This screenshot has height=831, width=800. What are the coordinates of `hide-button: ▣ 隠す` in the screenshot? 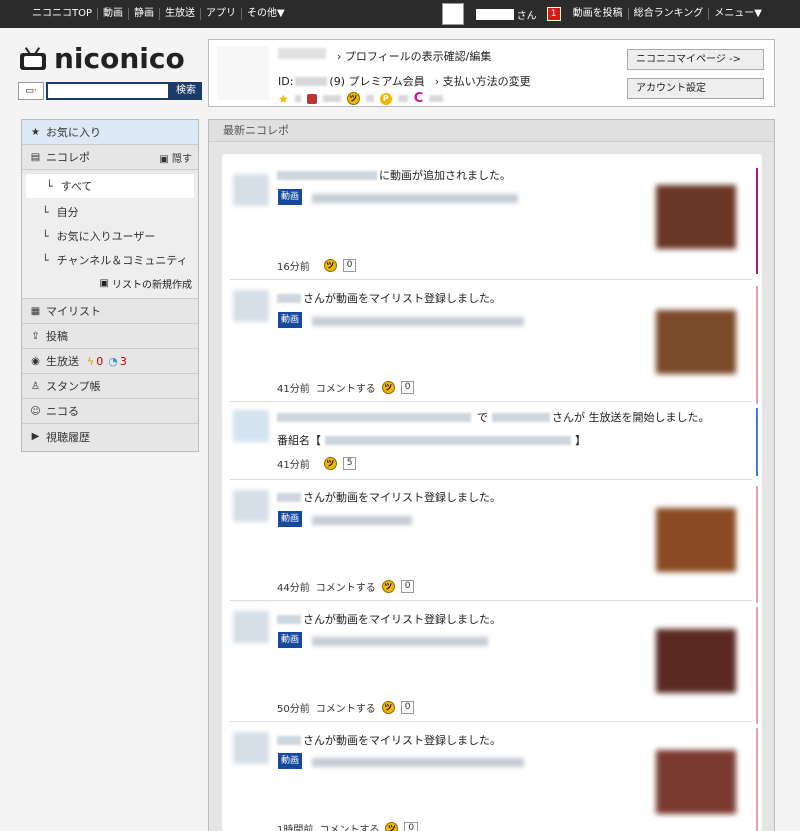 It's located at (175, 157).